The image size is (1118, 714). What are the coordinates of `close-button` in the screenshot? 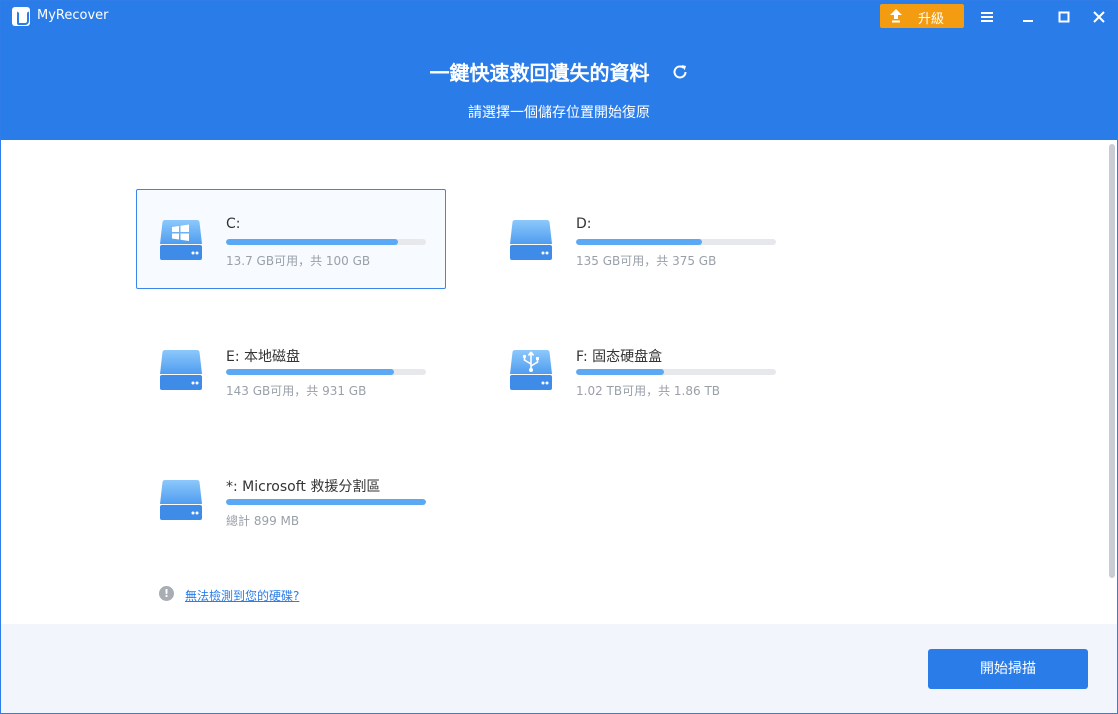 It's located at (1099, 17).